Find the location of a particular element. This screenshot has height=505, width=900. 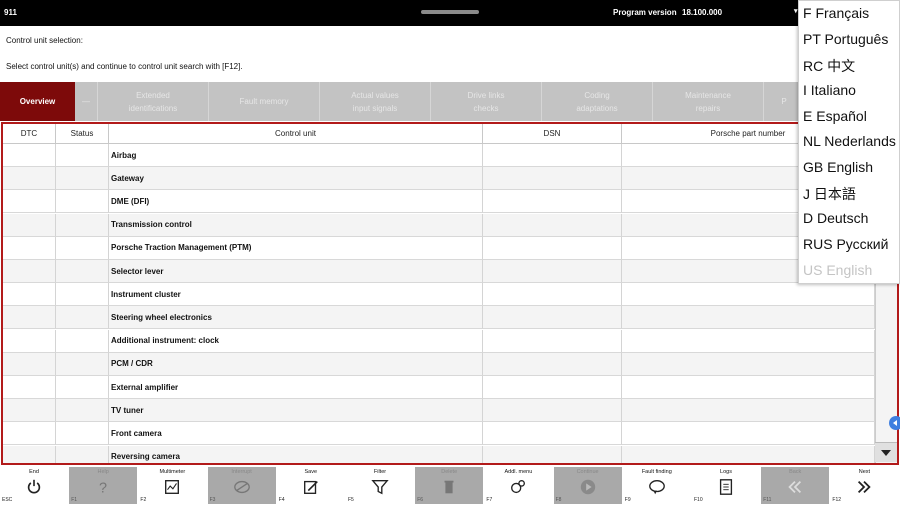

table-row: PCM / CDR is located at coordinates (439, 364).